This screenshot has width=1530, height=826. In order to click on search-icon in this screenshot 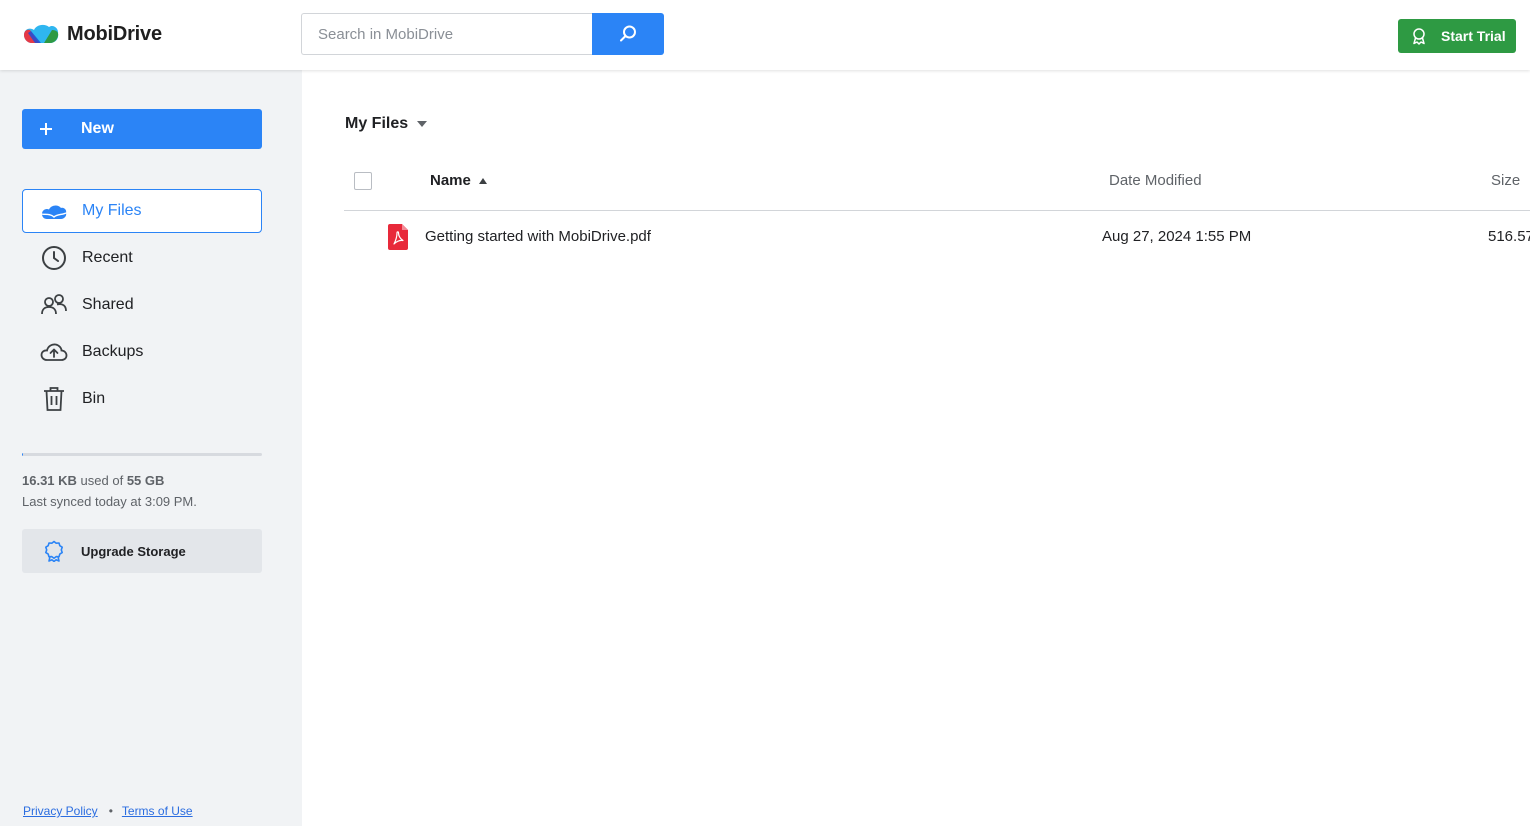, I will do `click(628, 33)`.